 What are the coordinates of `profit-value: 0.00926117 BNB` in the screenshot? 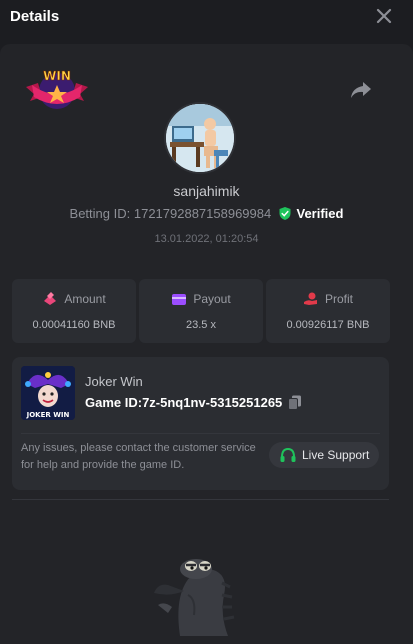 It's located at (328, 325).